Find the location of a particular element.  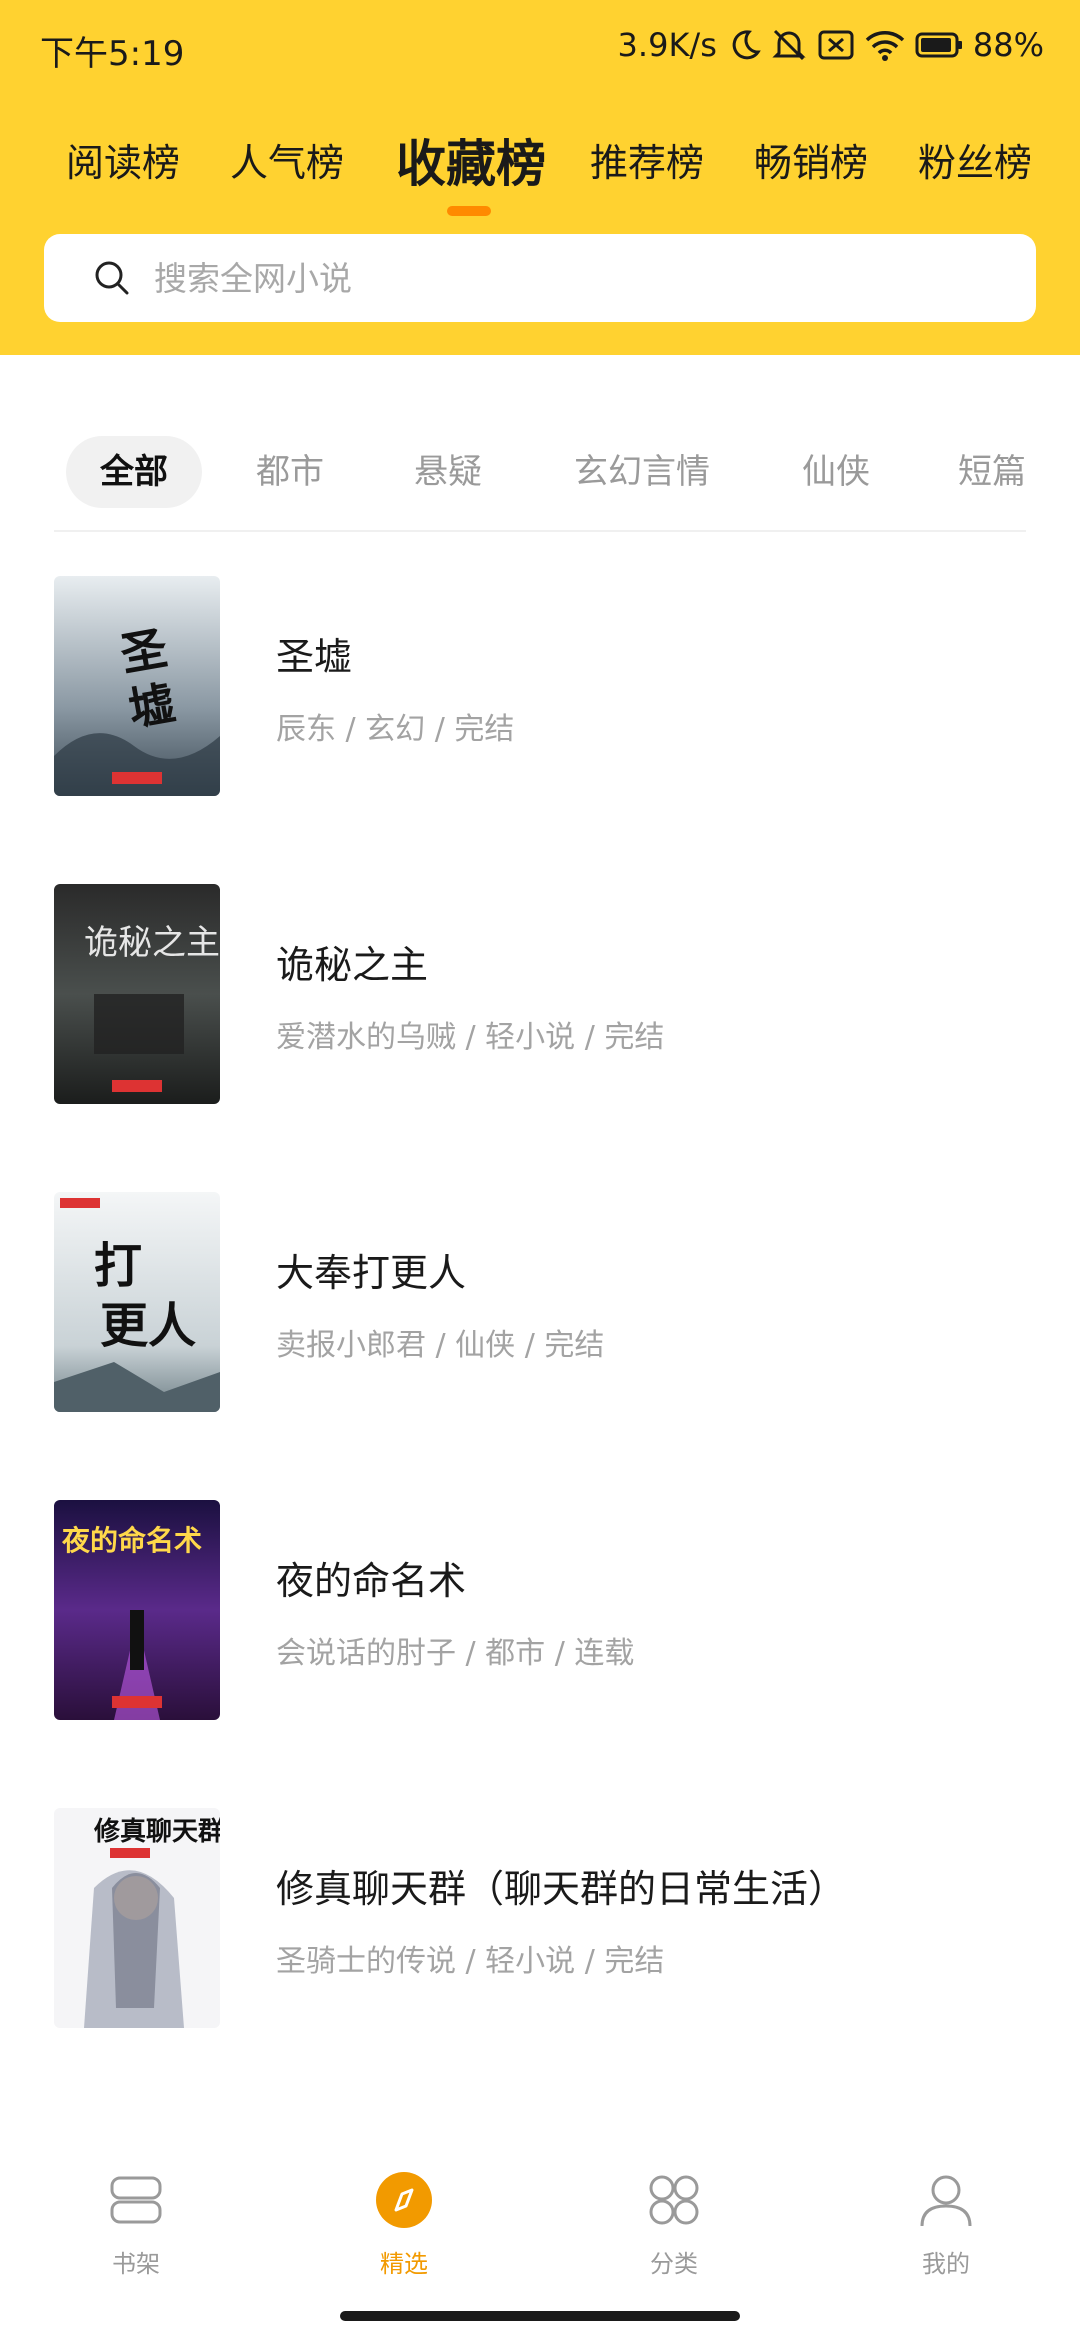

book-title: 夜的命名术 is located at coordinates (371, 1577).